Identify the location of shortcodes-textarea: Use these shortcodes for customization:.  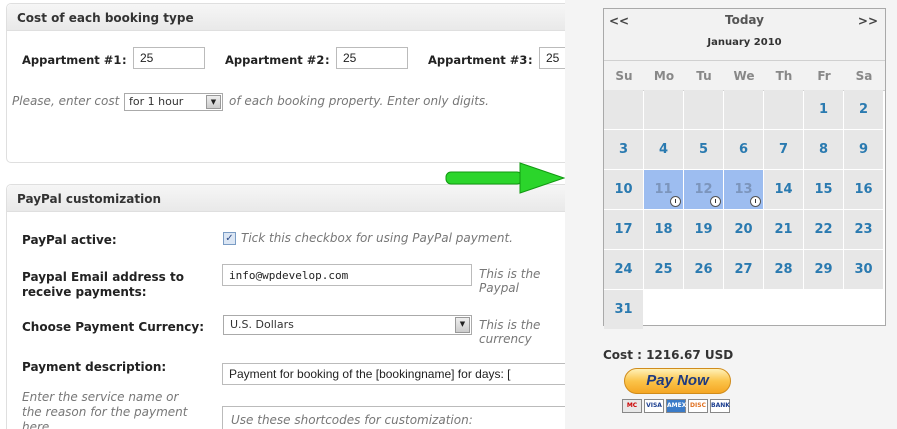
(393, 417).